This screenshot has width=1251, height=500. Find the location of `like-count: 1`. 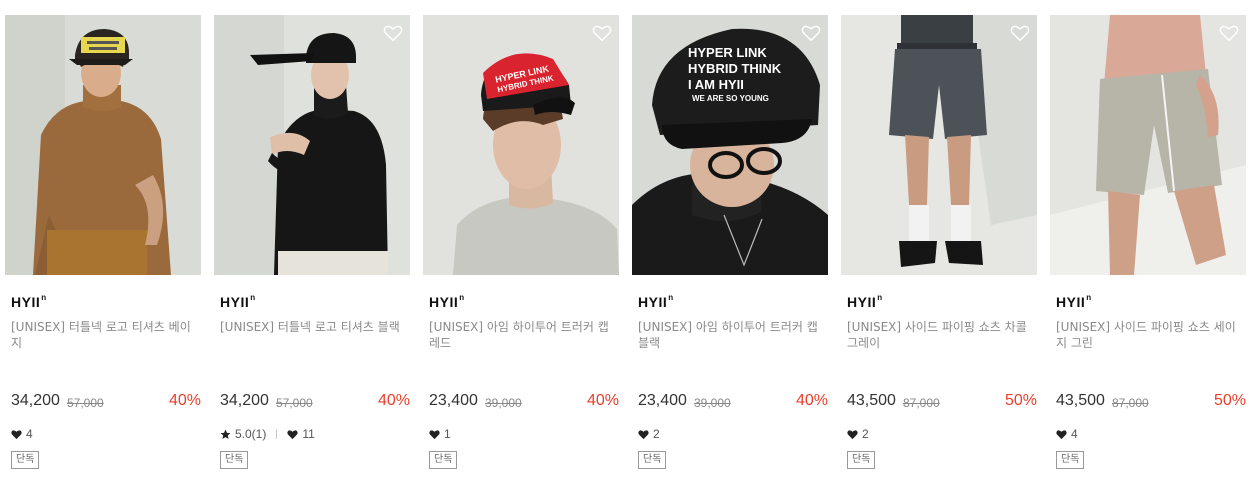

like-count: 1 is located at coordinates (447, 434).